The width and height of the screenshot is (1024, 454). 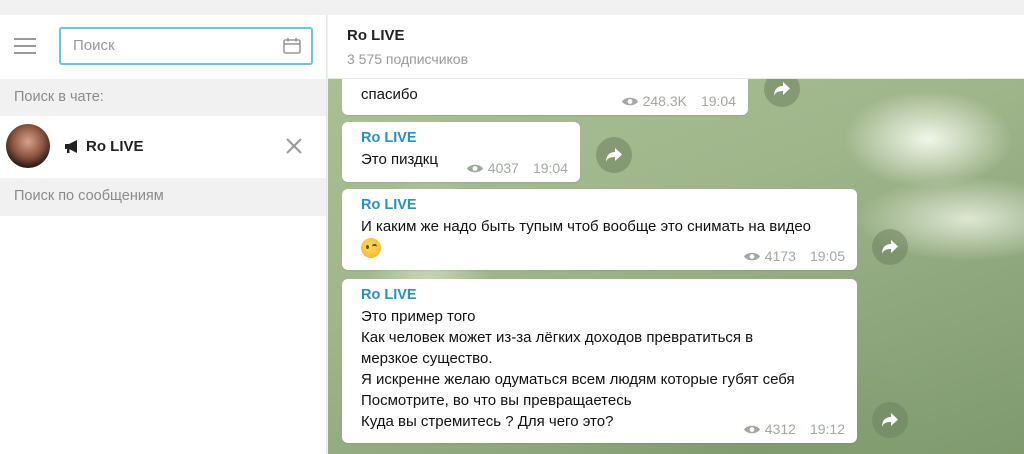 What do you see at coordinates (376, 35) in the screenshot?
I see `chat-title: Ro LIVE` at bounding box center [376, 35].